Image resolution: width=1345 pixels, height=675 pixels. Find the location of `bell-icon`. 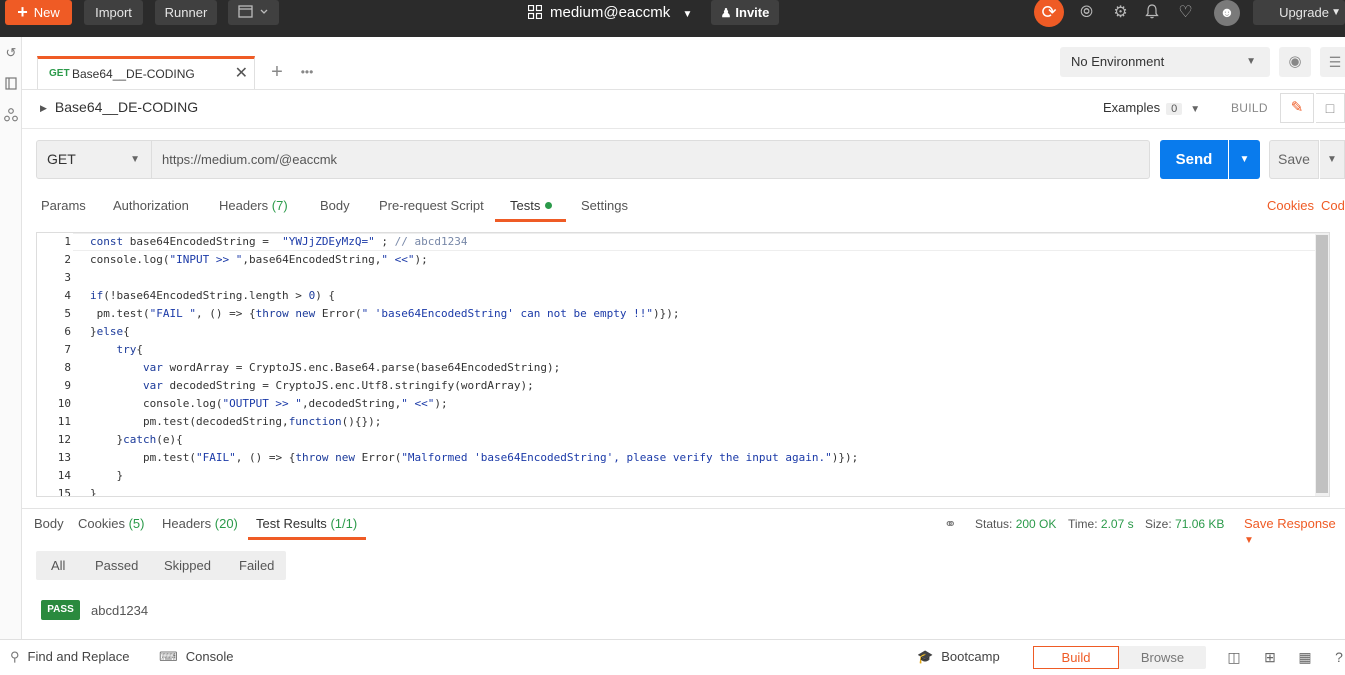

bell-icon is located at coordinates (1151, 12).